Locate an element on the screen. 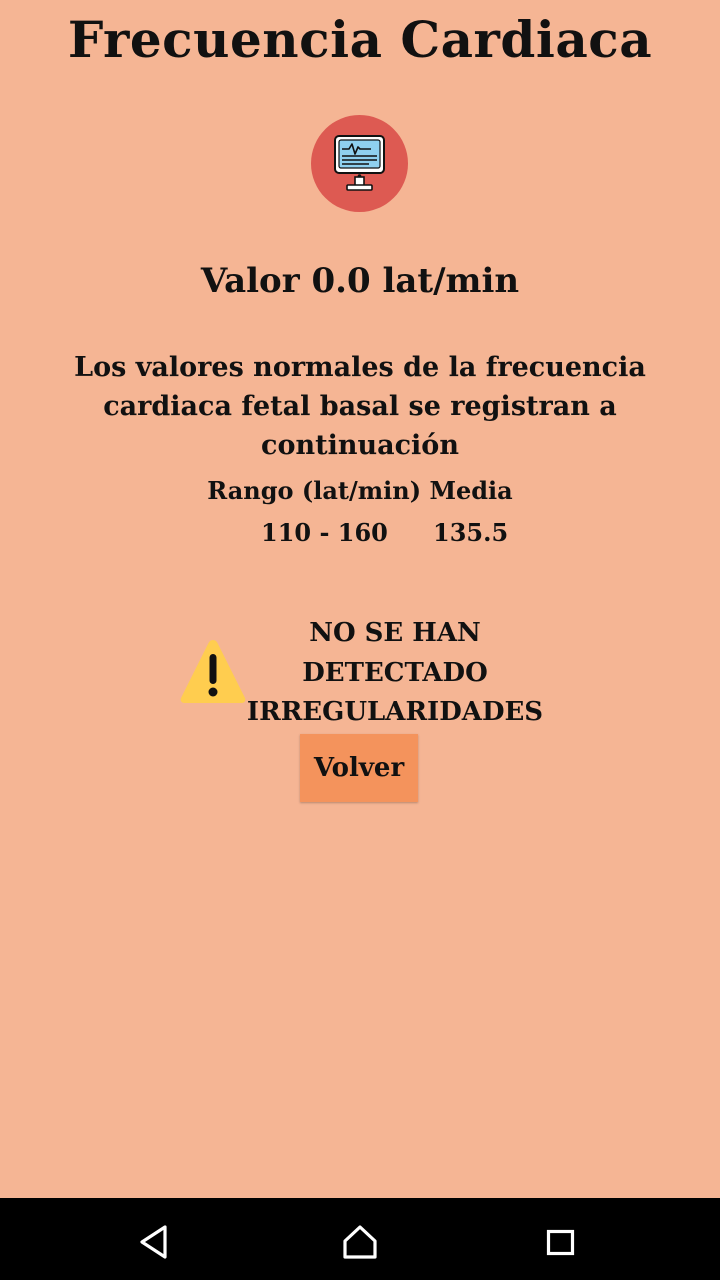 The width and height of the screenshot is (720, 1280). status-message: NO SE HAN DETECTADO IRREGULARIDADES is located at coordinates (395, 672).